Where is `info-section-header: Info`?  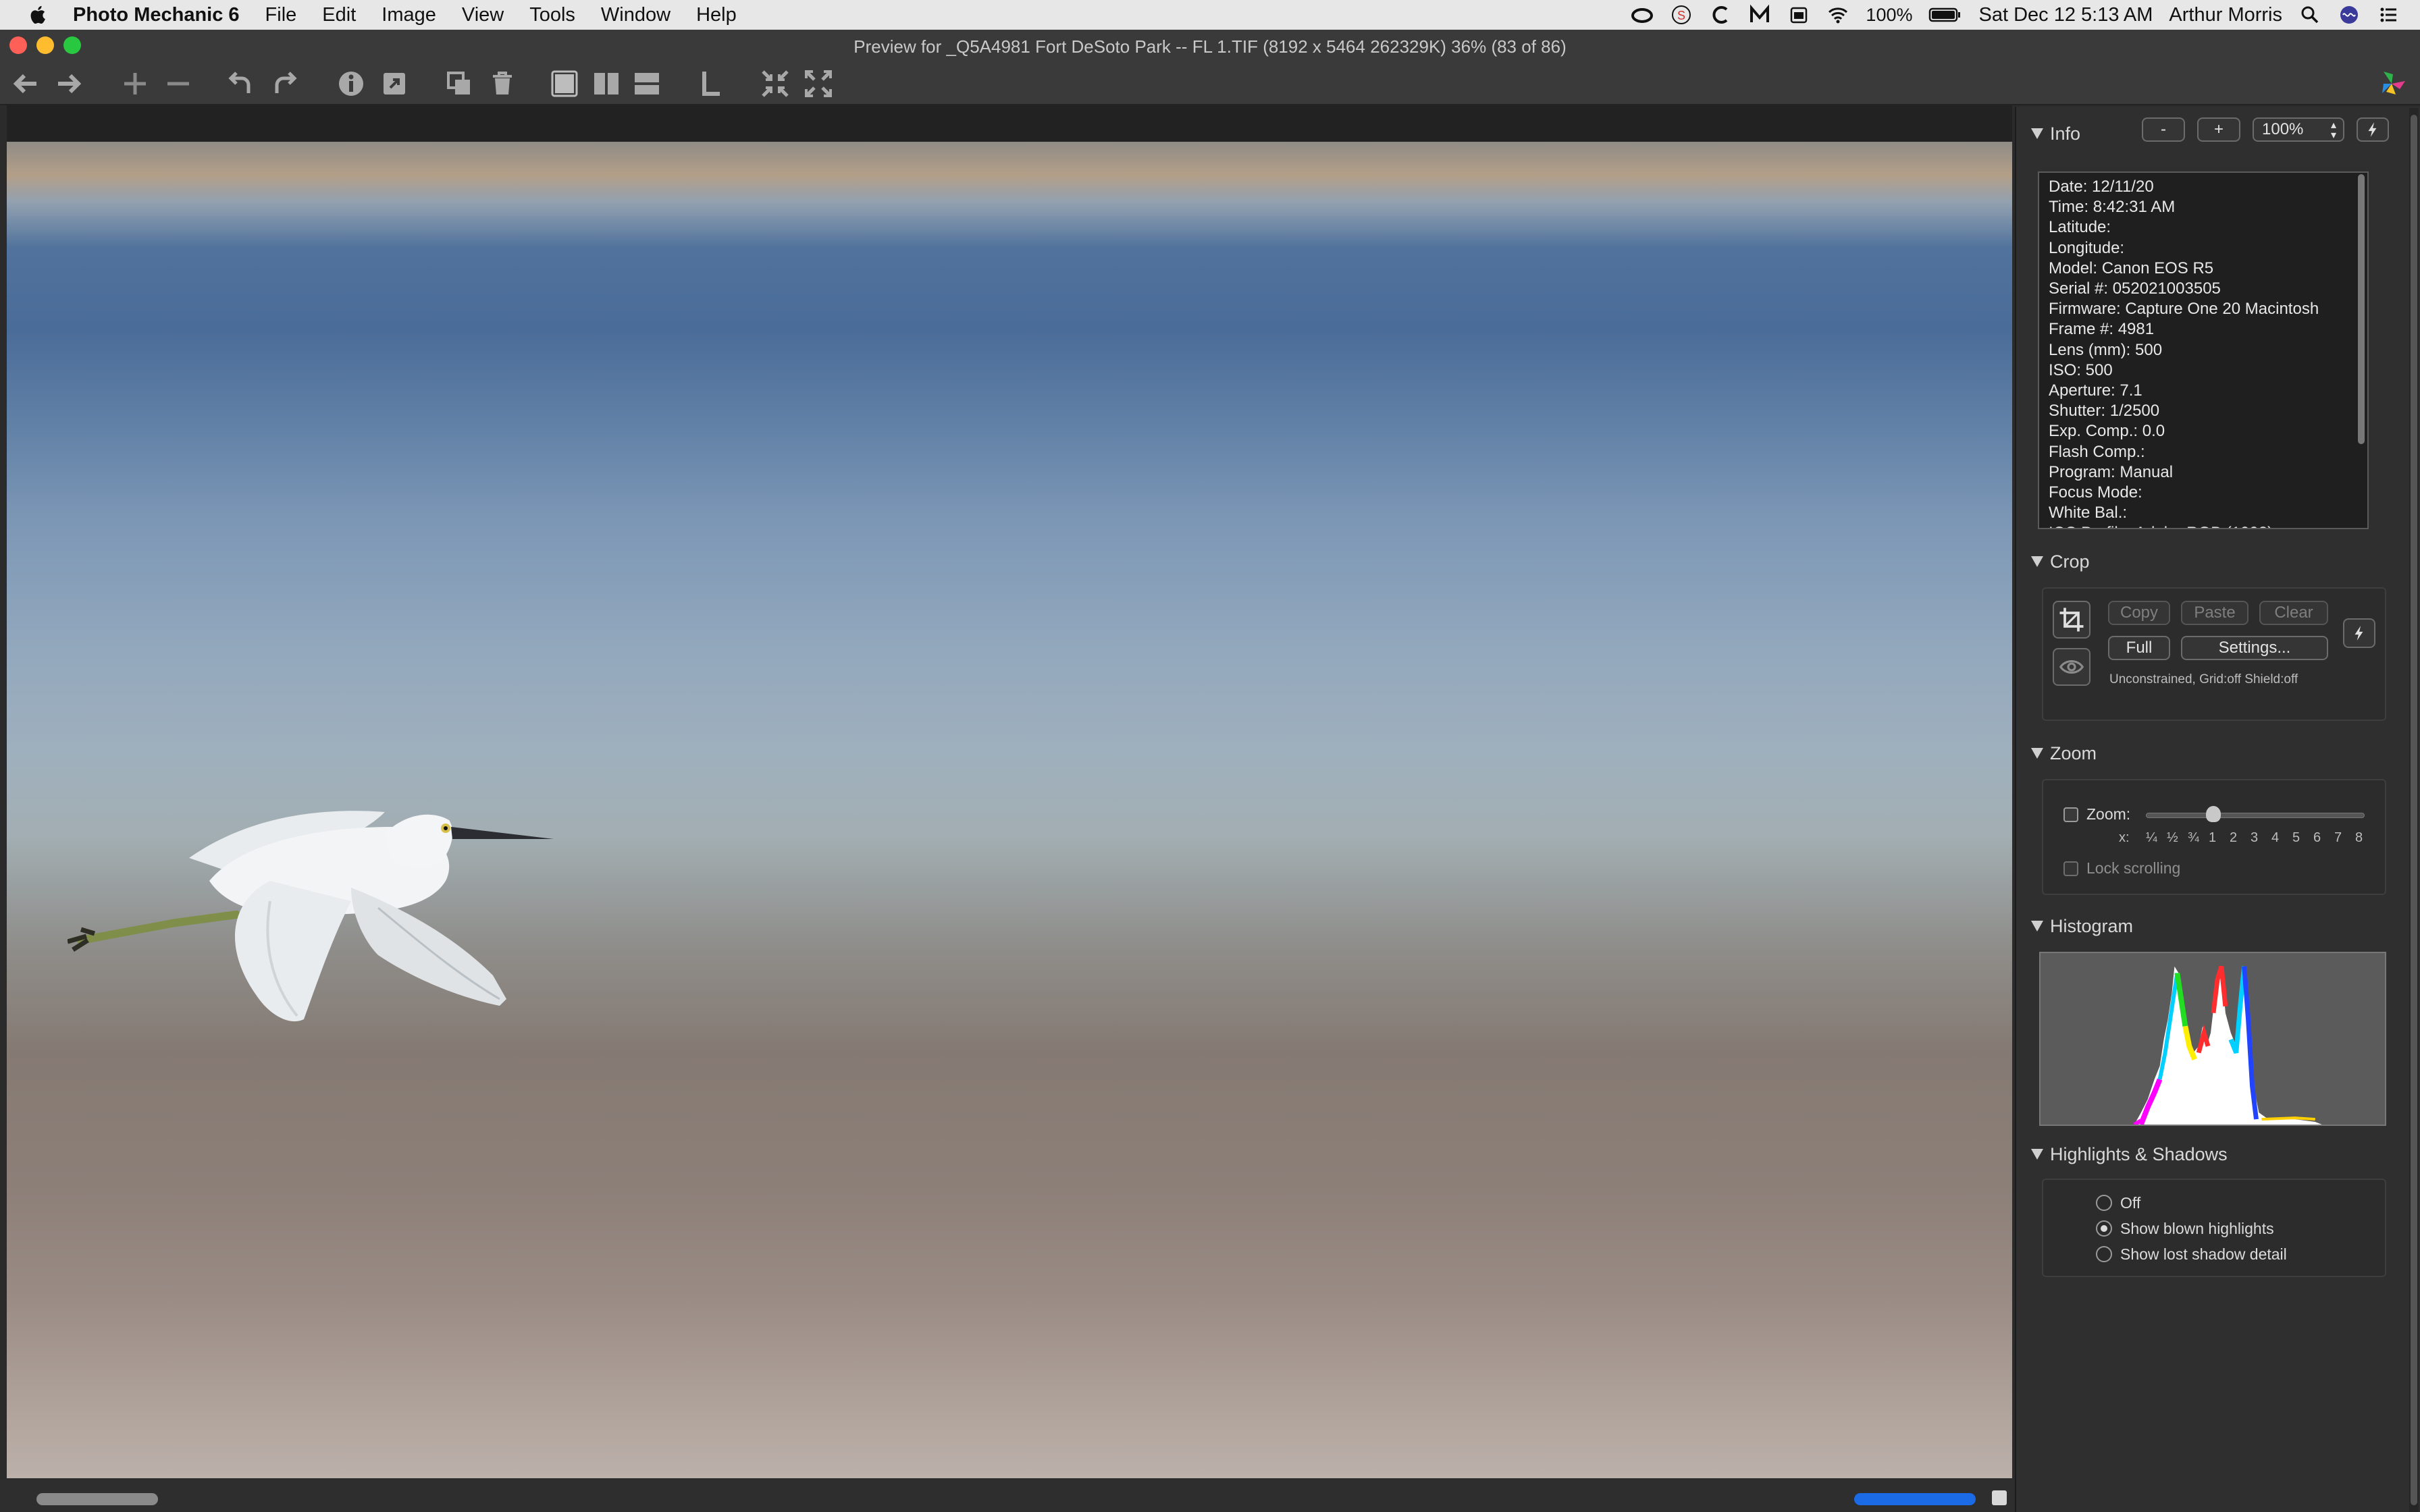
info-section-header: Info is located at coordinates (2055, 134).